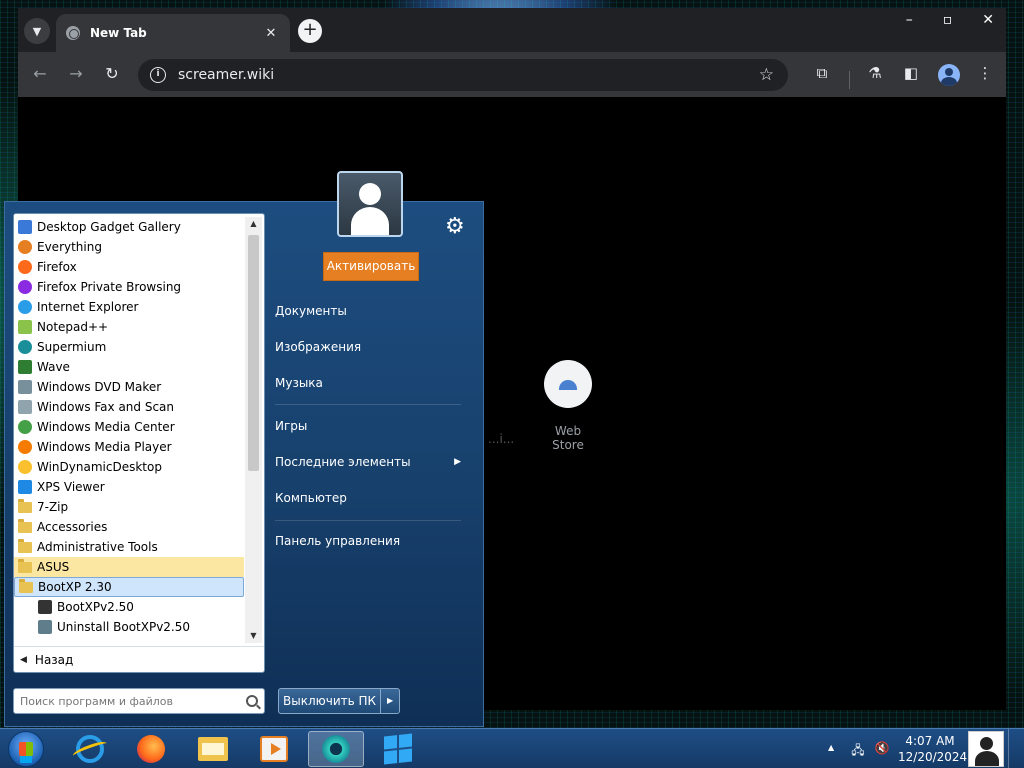 This screenshot has width=1024, height=768. Describe the element at coordinates (129, 367) in the screenshot. I see `program-item: Wave` at that location.